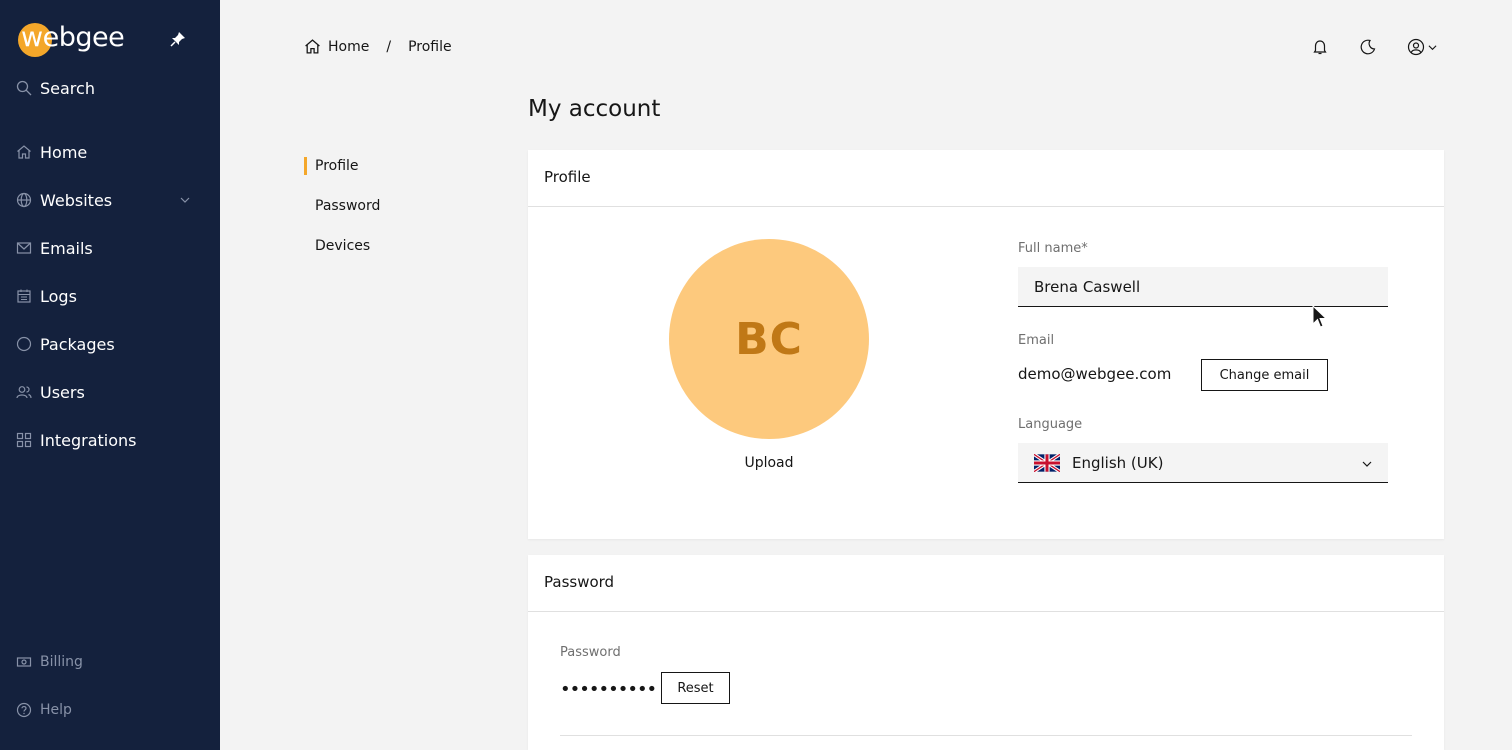 The image size is (1512, 750). Describe the element at coordinates (1203, 463) in the screenshot. I see `language-select: English (UK)` at that location.